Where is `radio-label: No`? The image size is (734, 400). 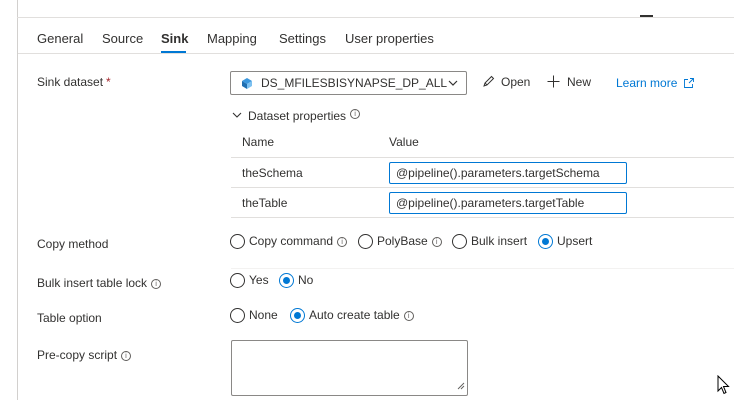
radio-label: No is located at coordinates (306, 280).